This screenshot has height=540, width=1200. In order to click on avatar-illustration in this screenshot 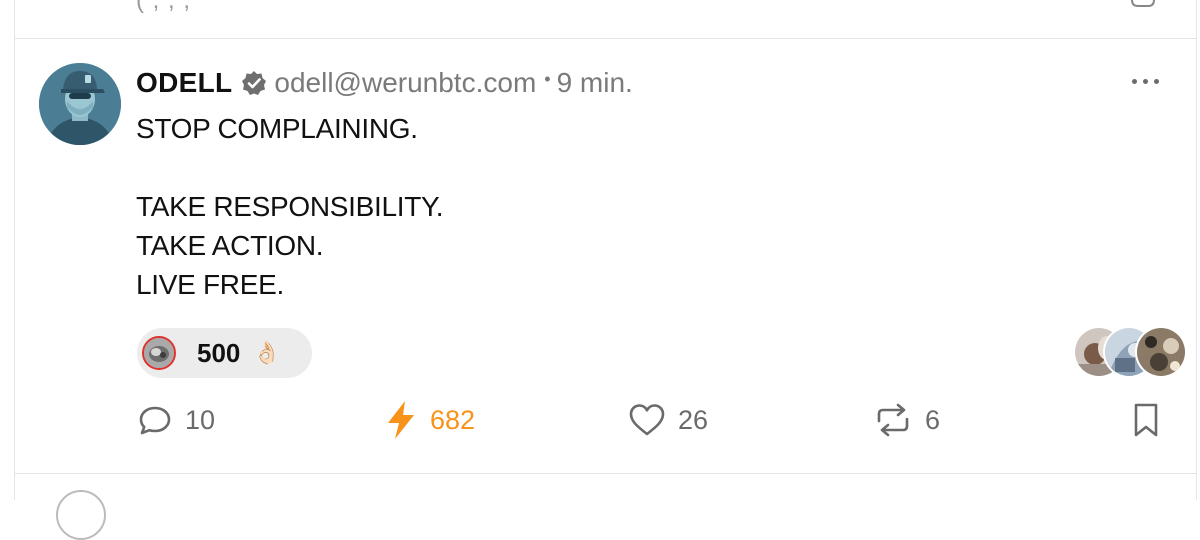, I will do `click(80, 104)`.